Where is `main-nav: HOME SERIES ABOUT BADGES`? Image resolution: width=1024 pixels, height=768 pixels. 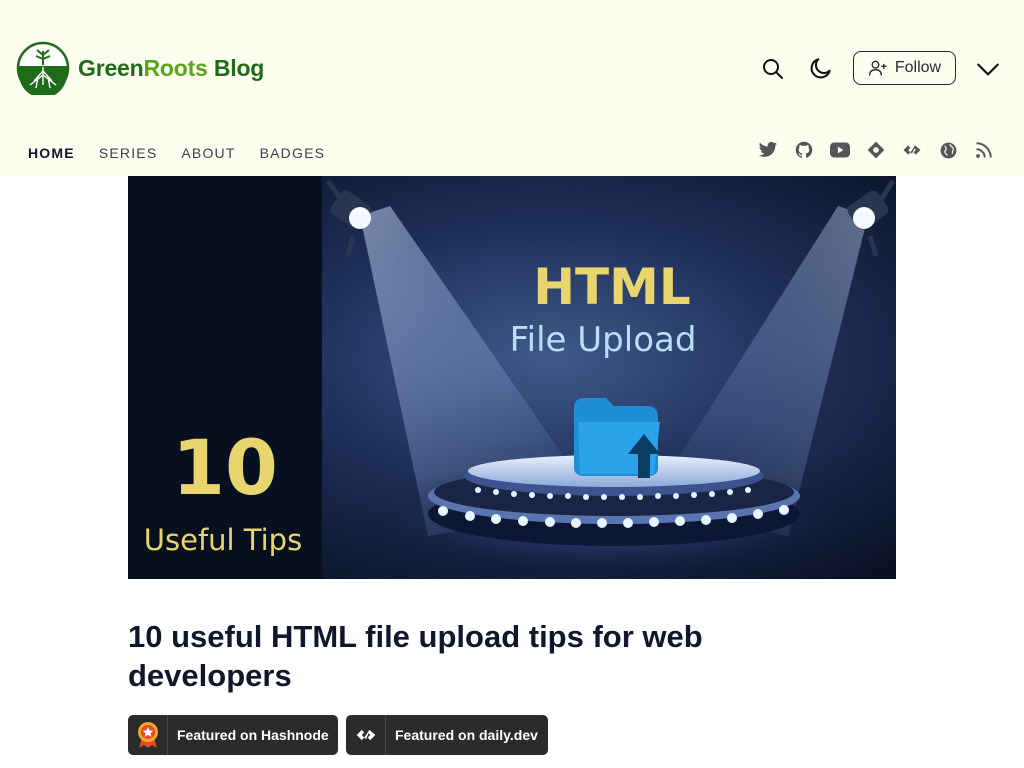
main-nav: HOME SERIES ABOUT BADGES is located at coordinates (188, 153).